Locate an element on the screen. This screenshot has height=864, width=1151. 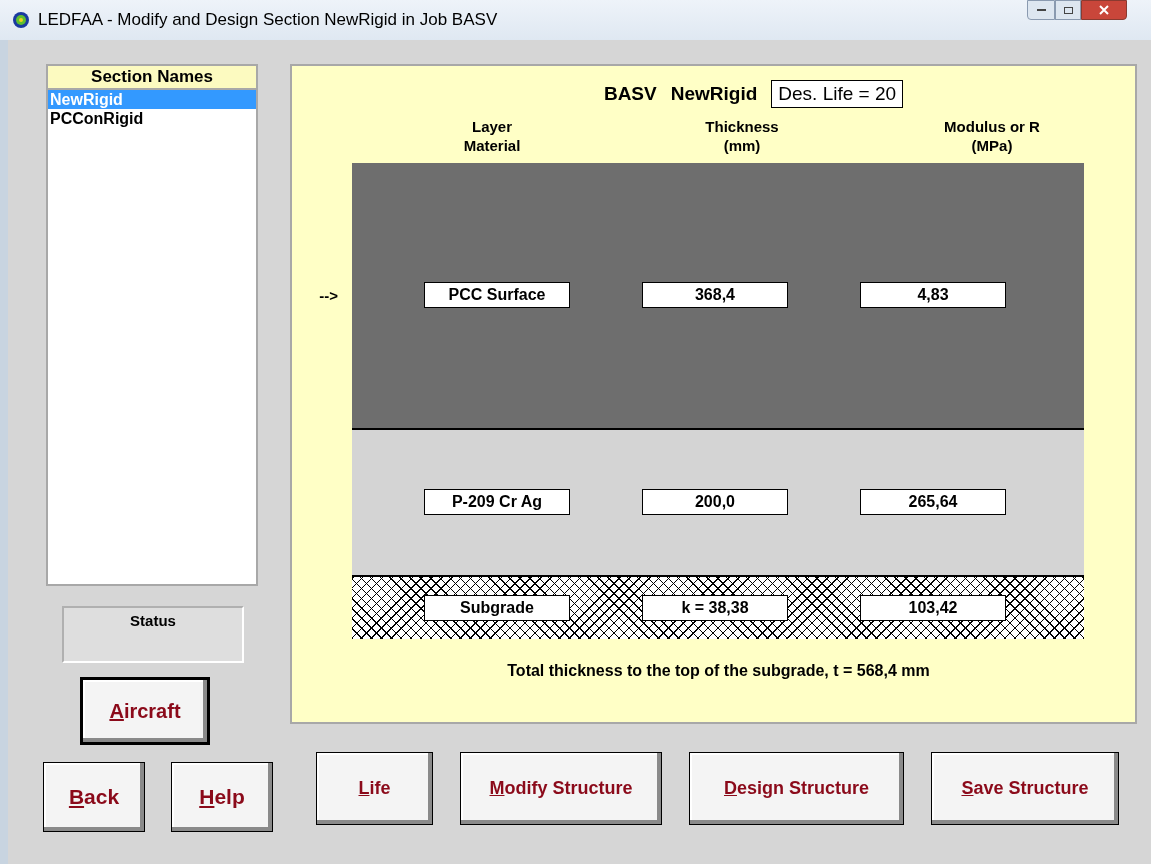
save-structure-button: Save Structure is located at coordinates (1025, 788).